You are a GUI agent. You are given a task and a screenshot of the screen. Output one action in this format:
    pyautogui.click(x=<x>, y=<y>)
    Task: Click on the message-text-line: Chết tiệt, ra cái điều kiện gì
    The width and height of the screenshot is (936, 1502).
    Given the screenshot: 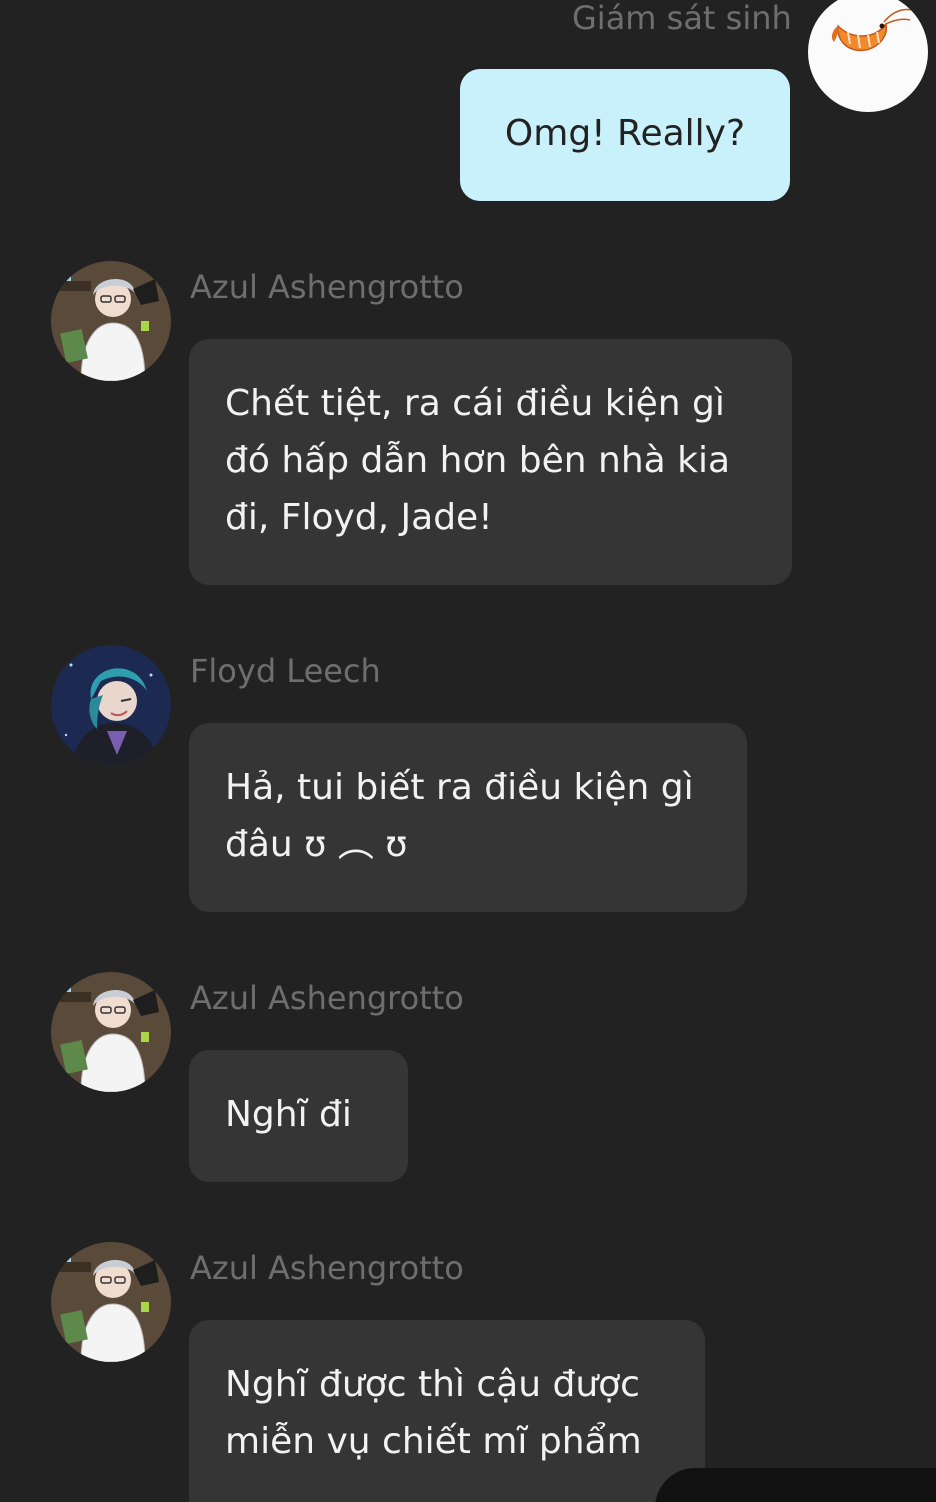 What is the action you would take?
    pyautogui.click(x=475, y=403)
    